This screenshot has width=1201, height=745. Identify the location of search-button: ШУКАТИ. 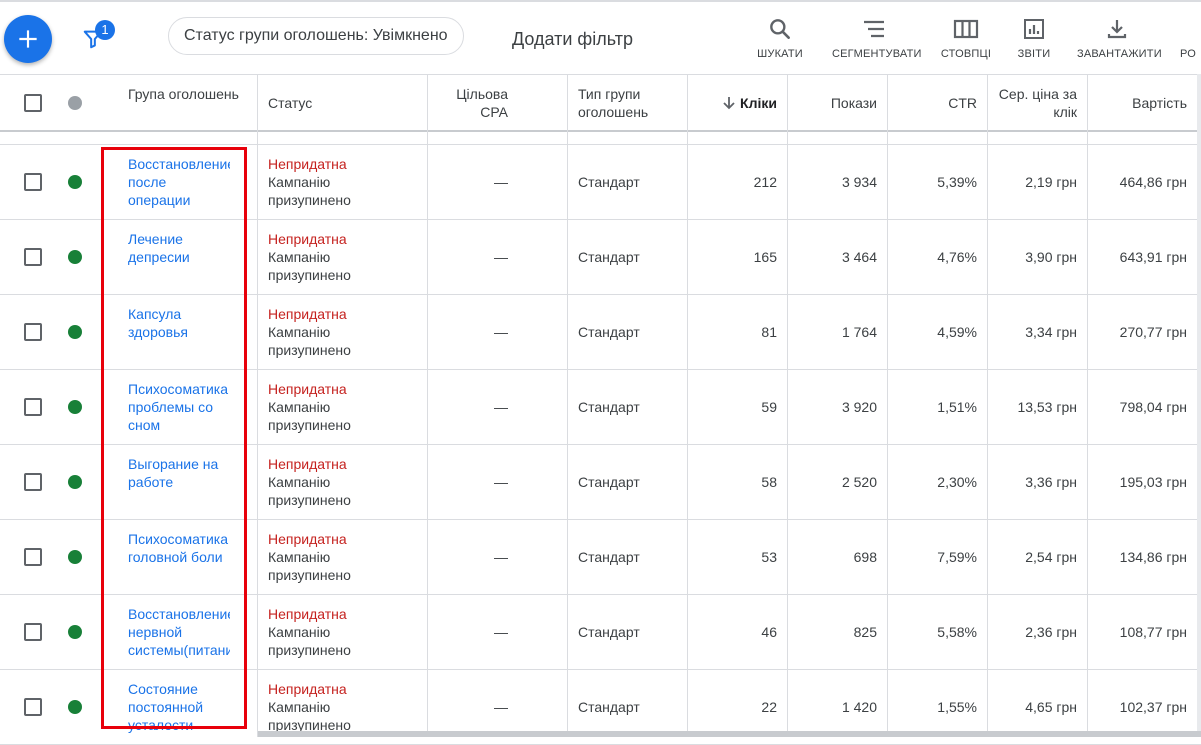
(780, 37).